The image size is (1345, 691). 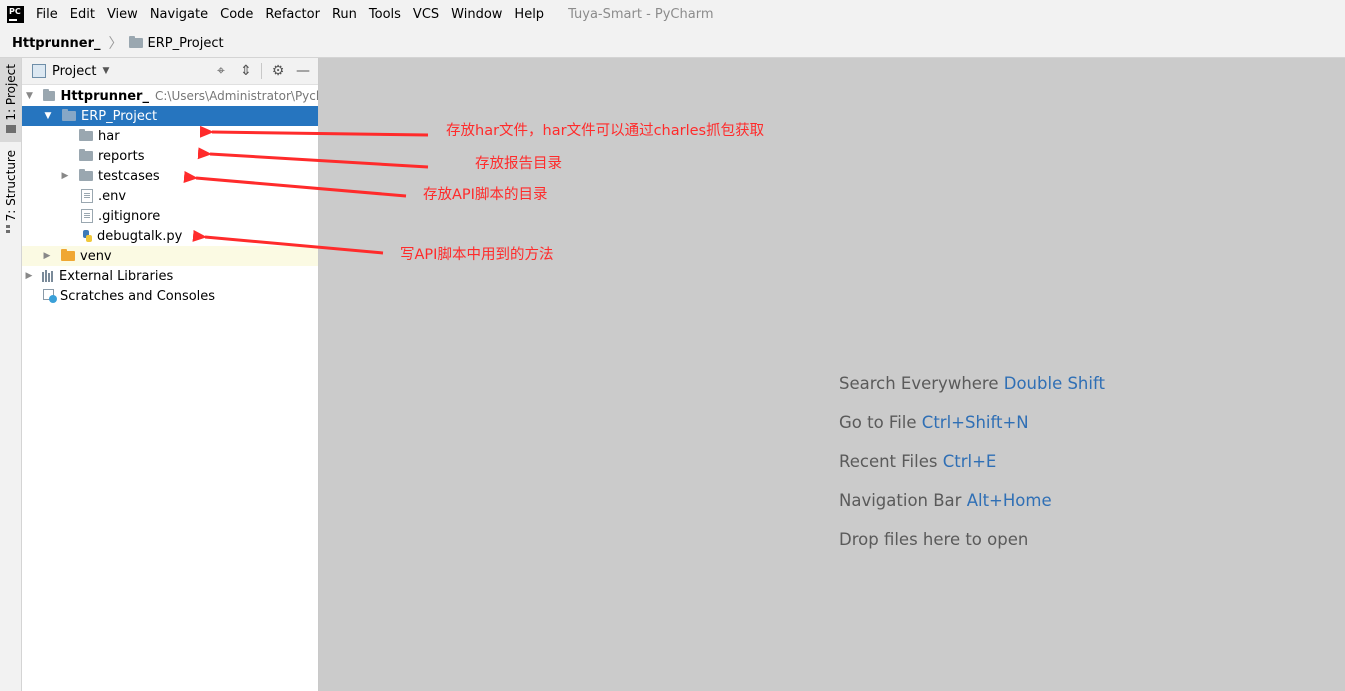 What do you see at coordinates (15, 14) in the screenshot?
I see `pycharm-logo-icon: PC` at bounding box center [15, 14].